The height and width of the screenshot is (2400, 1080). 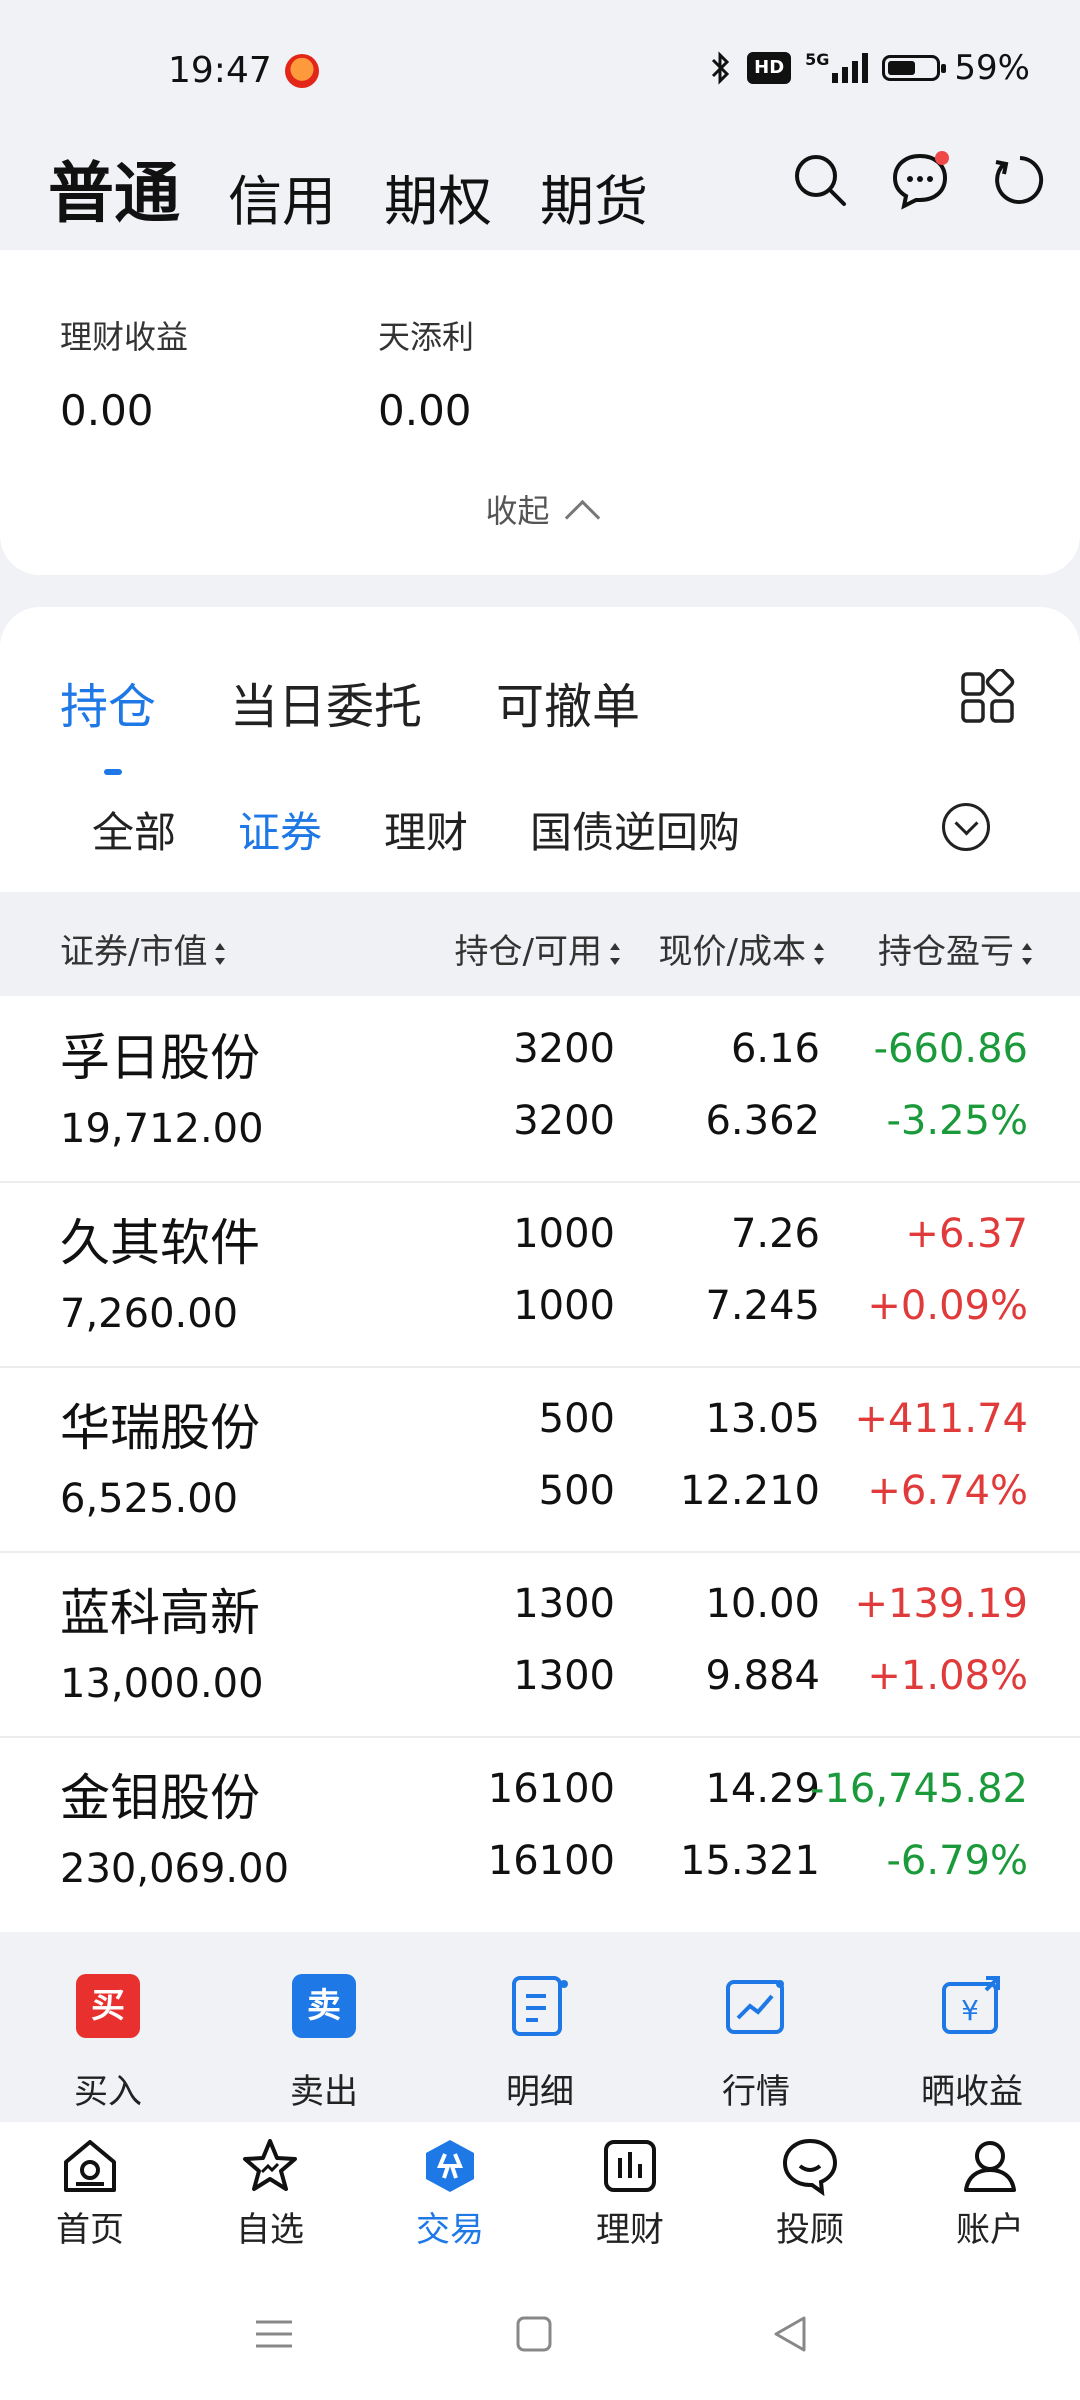 What do you see at coordinates (564, 1121) in the screenshot?
I see `available-qty: 3200` at bounding box center [564, 1121].